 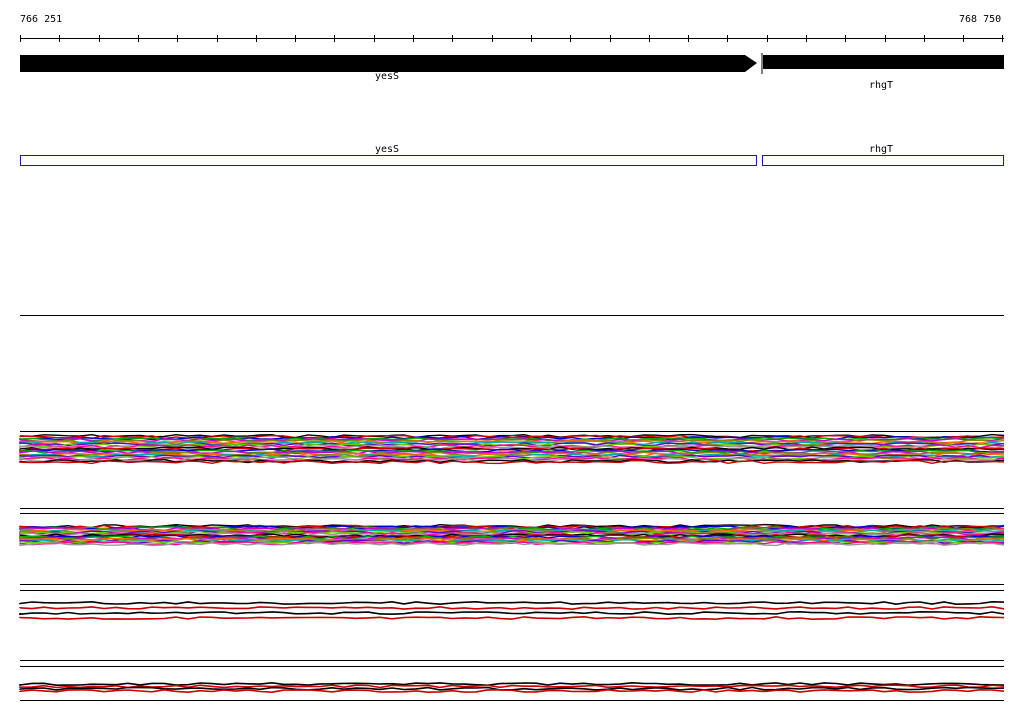 I want to click on gene-arrow-rhgt, so click(x=883, y=62).